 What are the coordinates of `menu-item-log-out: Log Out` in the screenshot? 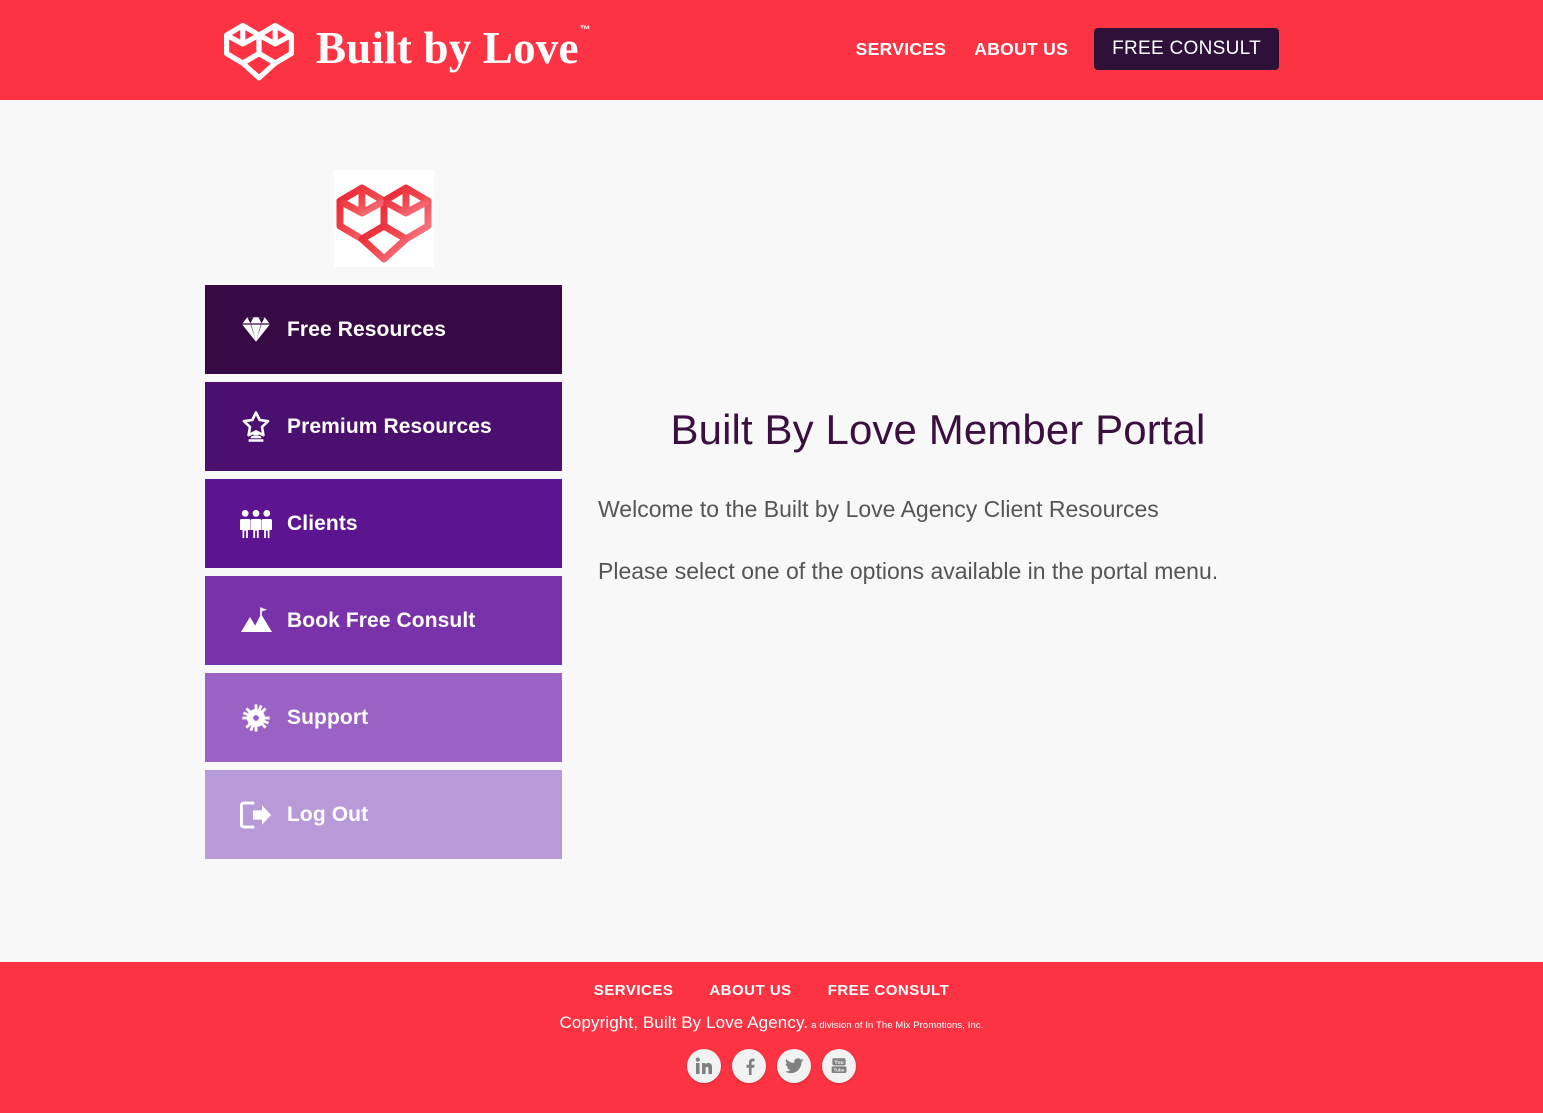 It's located at (383, 814).